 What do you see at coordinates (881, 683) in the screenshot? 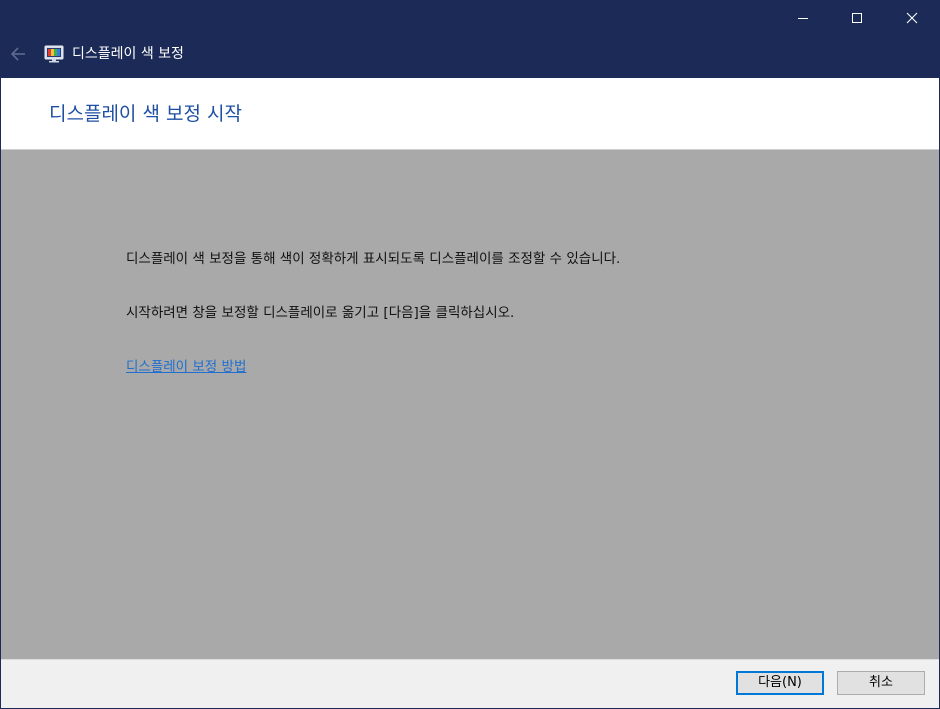
I see `cancel-button: 취소` at bounding box center [881, 683].